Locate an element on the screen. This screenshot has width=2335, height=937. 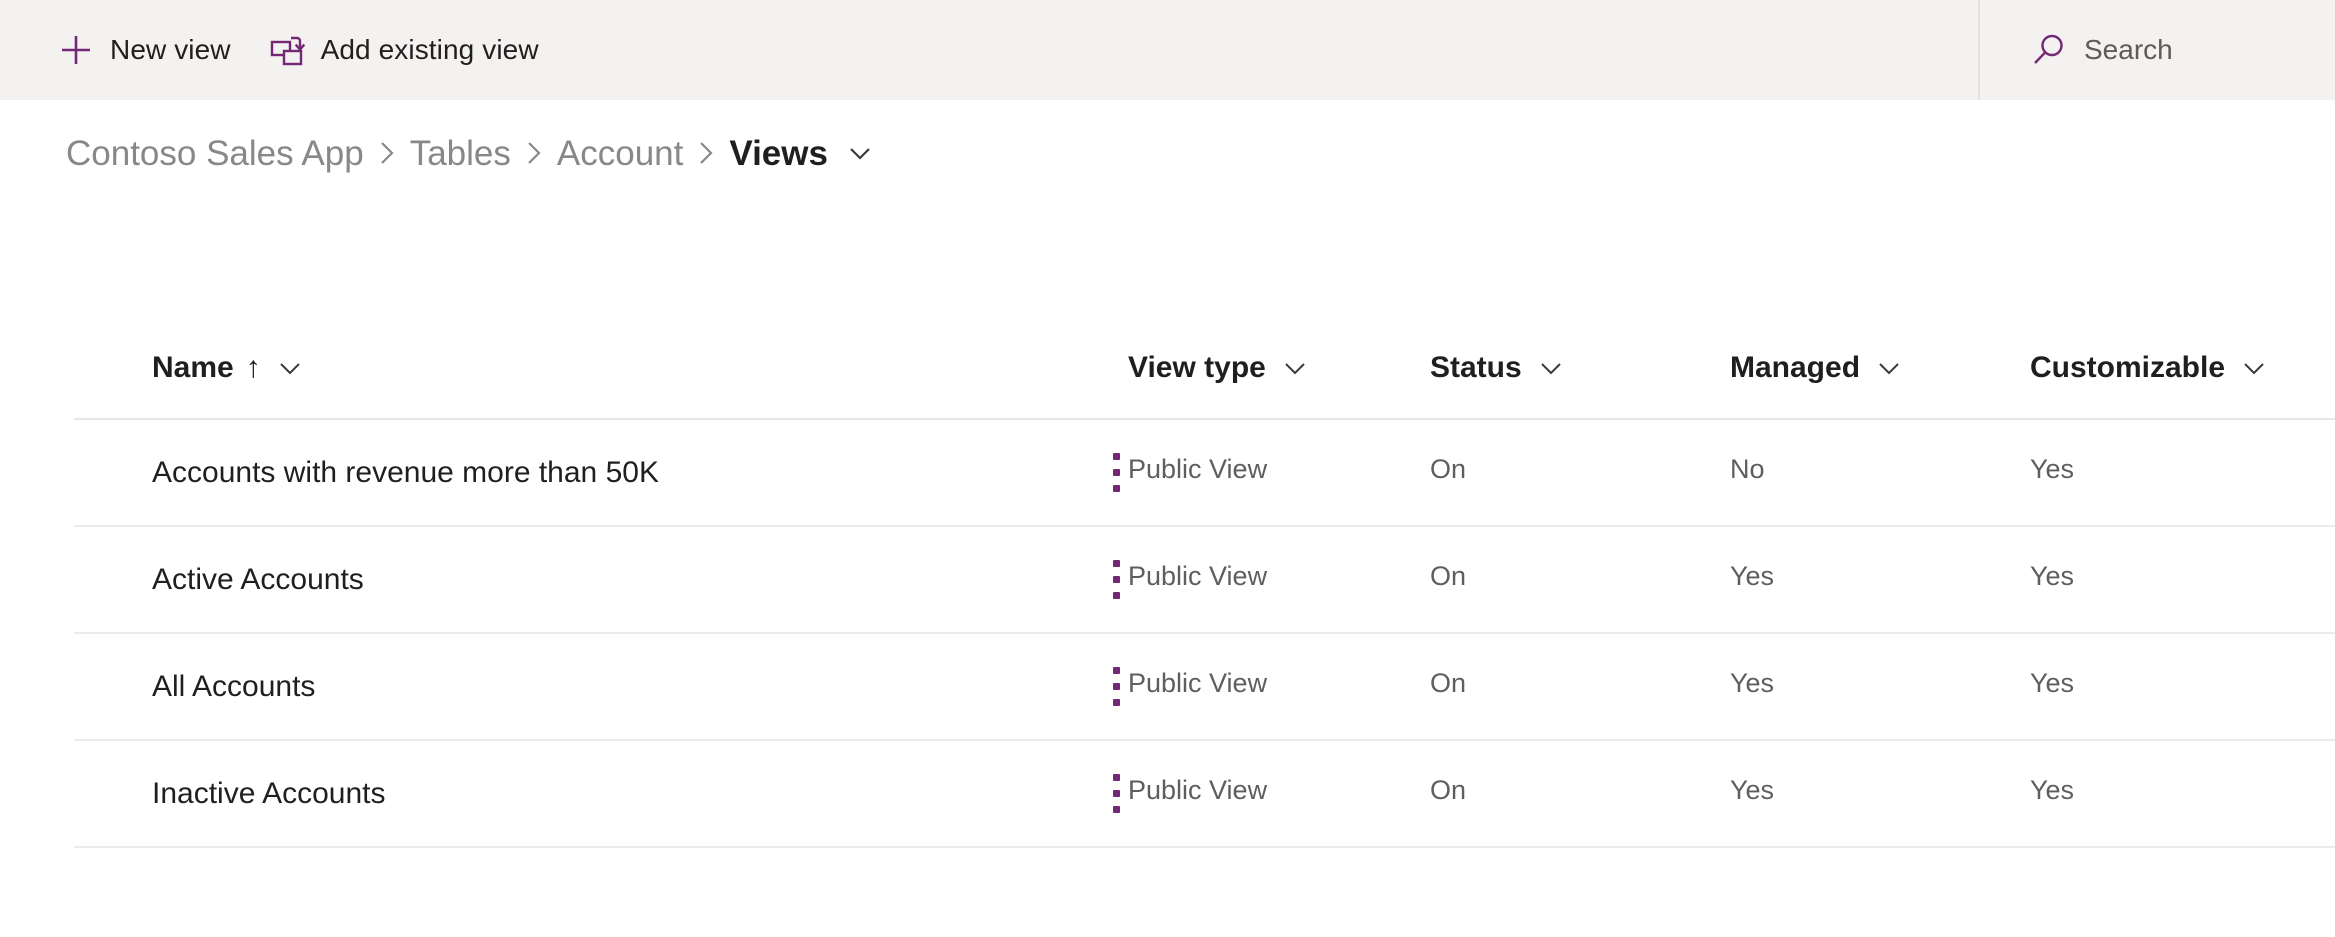
new-view-button: New view is located at coordinates (152, 50).